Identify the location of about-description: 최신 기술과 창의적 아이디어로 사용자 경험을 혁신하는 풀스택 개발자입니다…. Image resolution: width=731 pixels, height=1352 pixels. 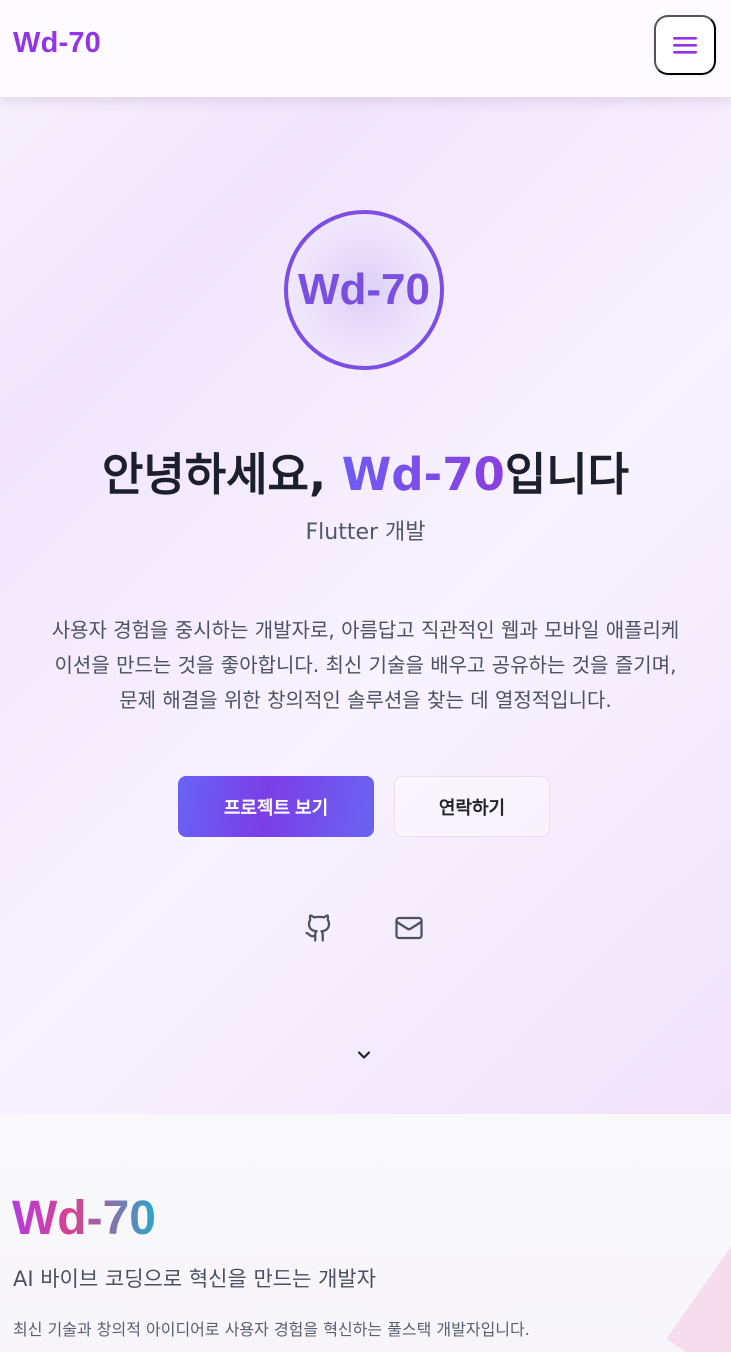
(271, 1329).